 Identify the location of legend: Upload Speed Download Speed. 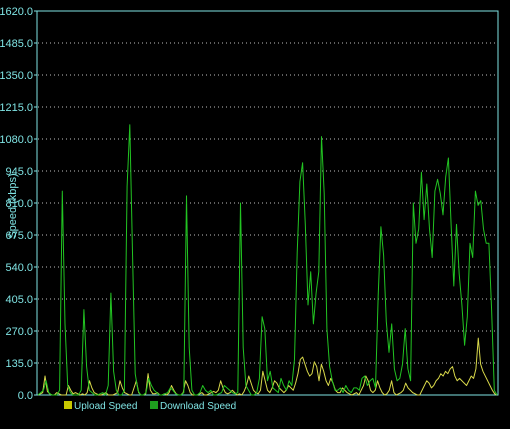
(150, 406).